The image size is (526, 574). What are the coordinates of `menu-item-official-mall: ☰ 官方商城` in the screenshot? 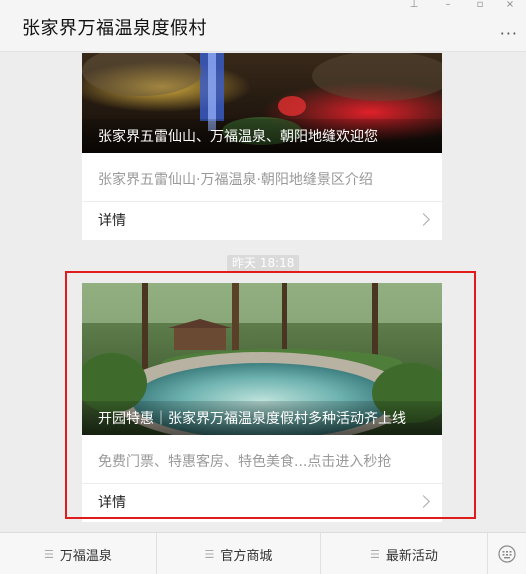 It's located at (239, 553).